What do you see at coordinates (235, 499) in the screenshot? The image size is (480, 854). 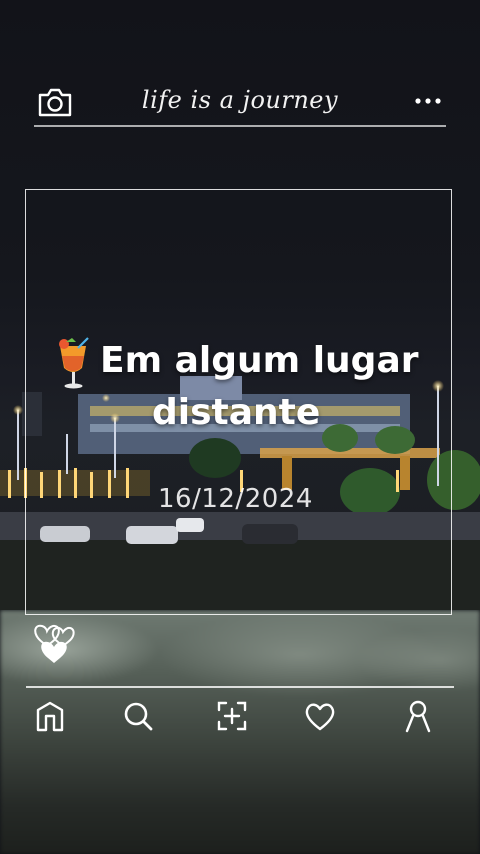 I see `post-date: 16/12/2024` at bounding box center [235, 499].